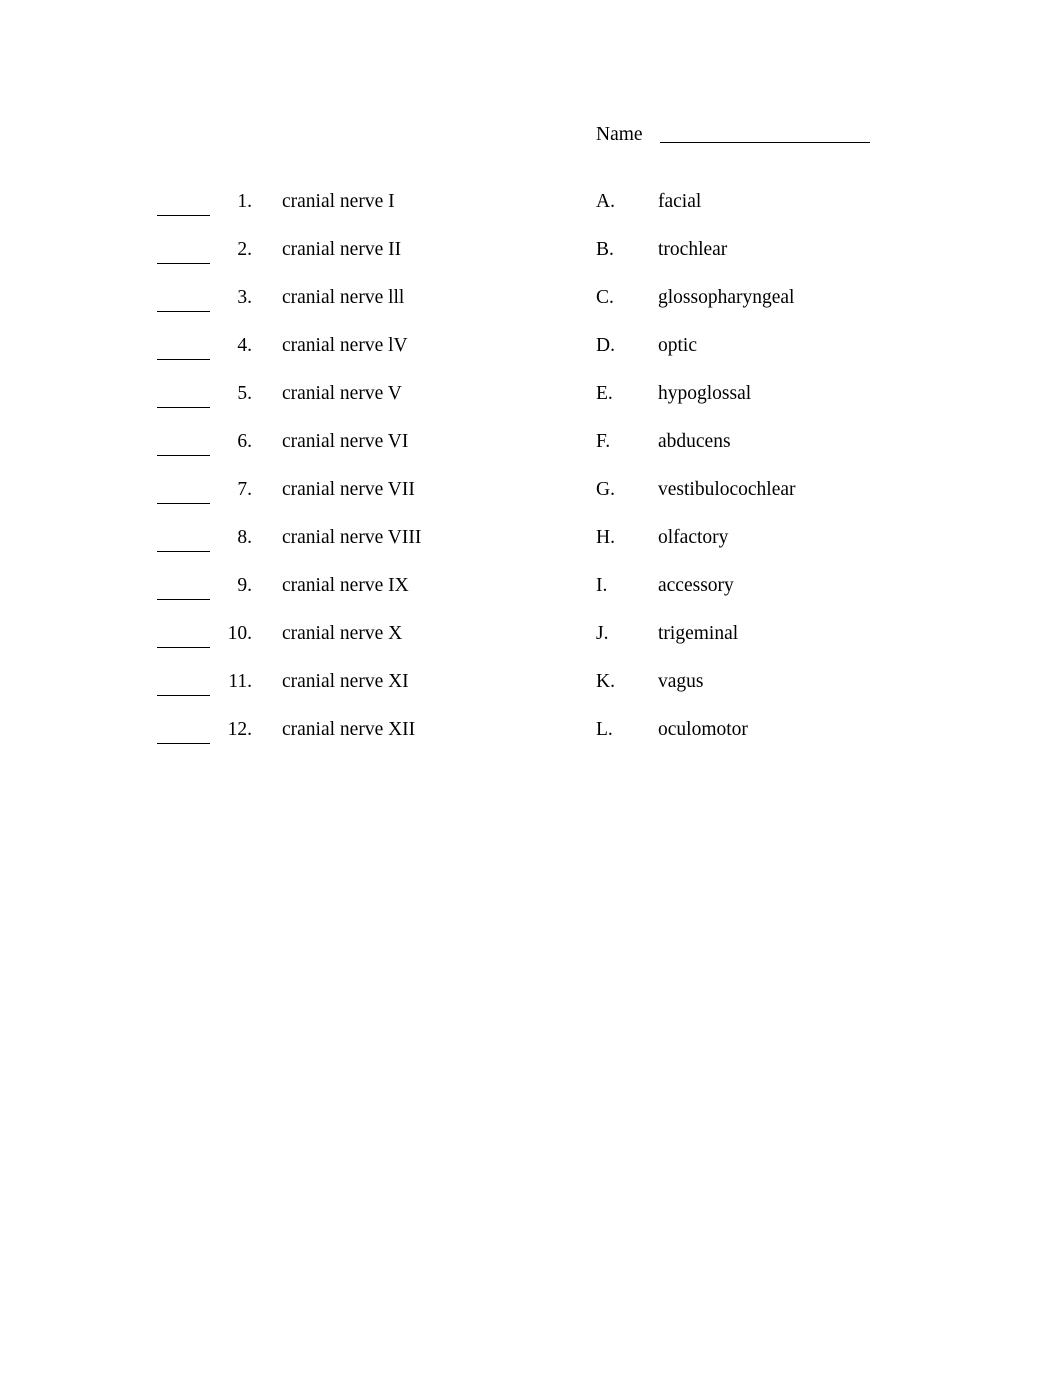  What do you see at coordinates (698, 633) in the screenshot?
I see `option-label: trigeminal` at bounding box center [698, 633].